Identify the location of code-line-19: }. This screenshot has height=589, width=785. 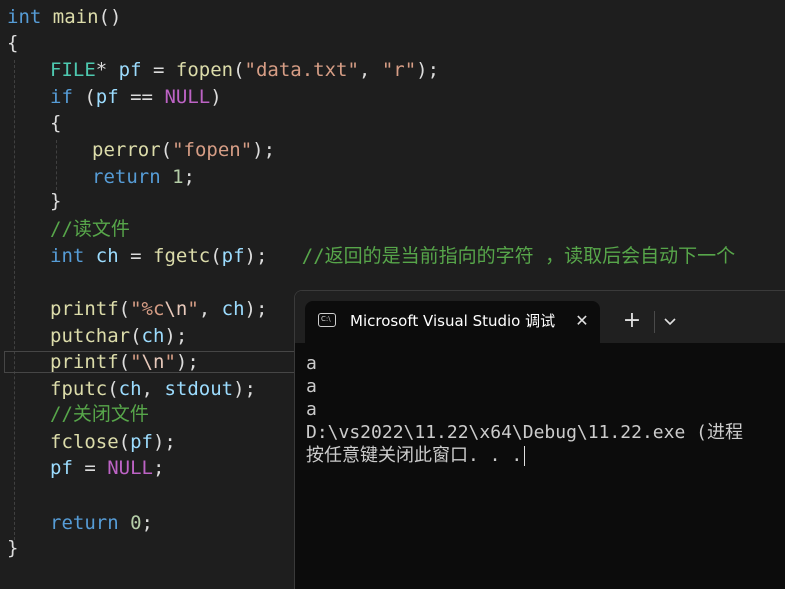
(13, 548).